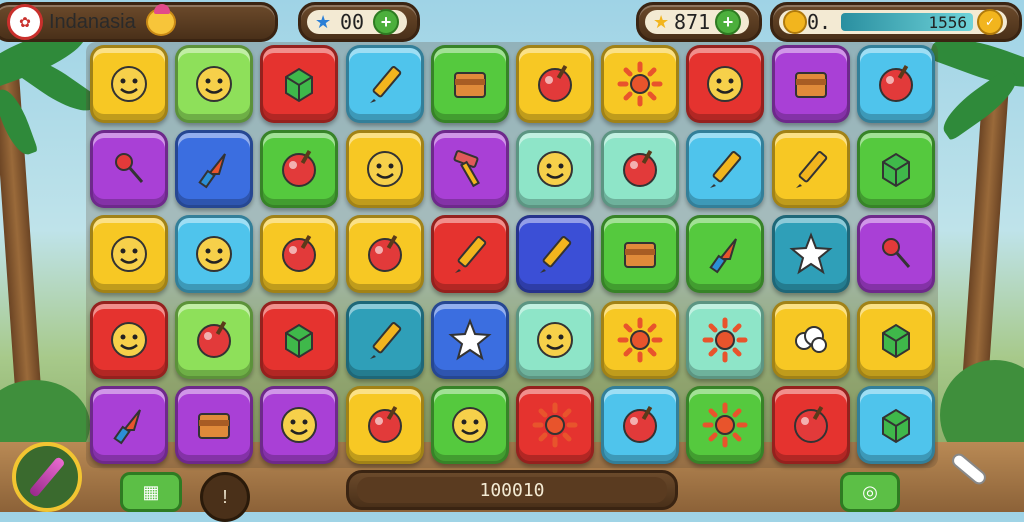  Describe the element at coordinates (907, 22) in the screenshot. I see `score-progress-bar: 1556` at that location.